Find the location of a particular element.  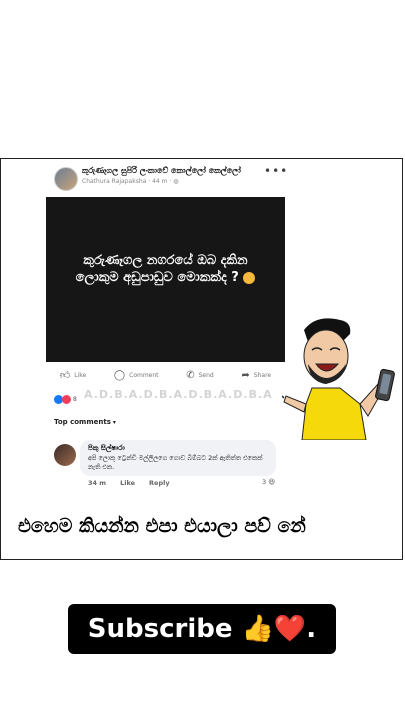

like-icon: 👍︎ is located at coordinates (65, 375).